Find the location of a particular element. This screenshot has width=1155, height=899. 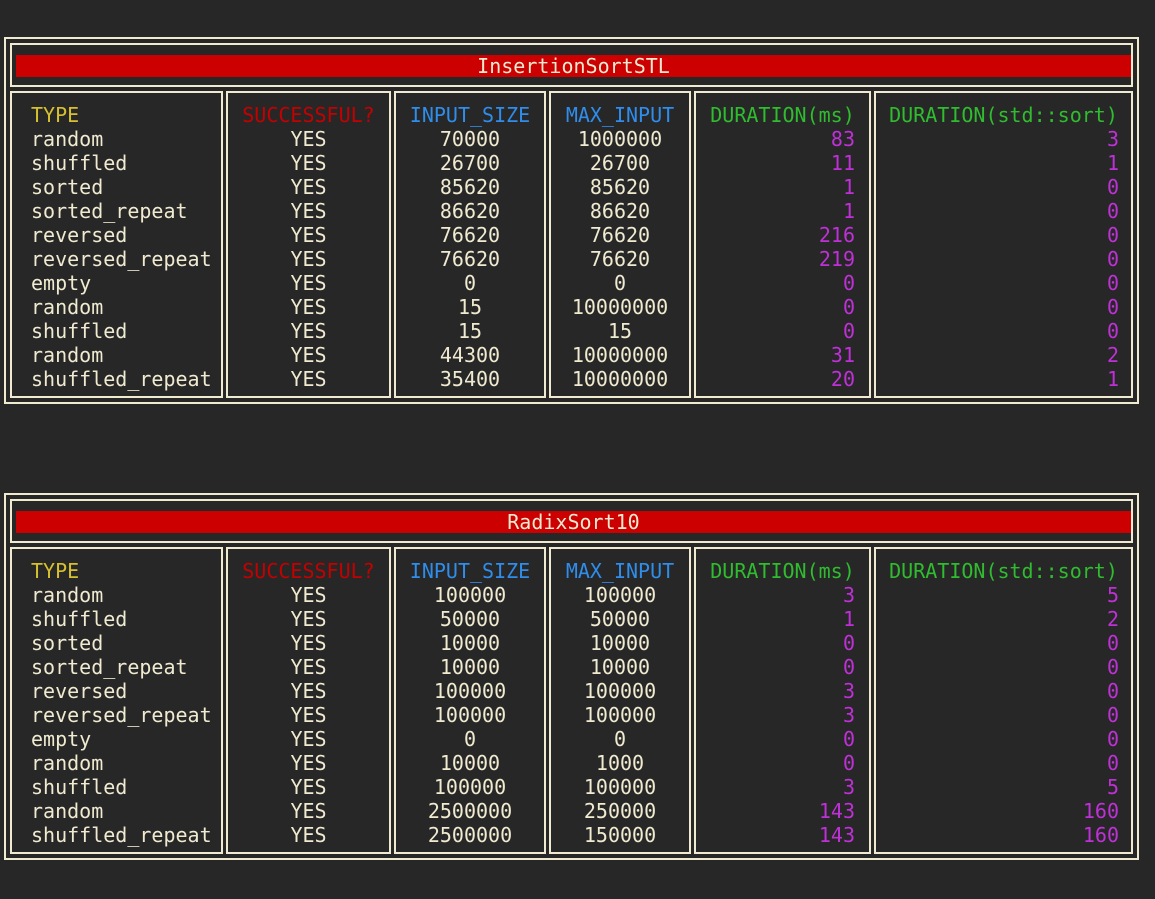

input-size-cell: 70000 is located at coordinates (470, 139).